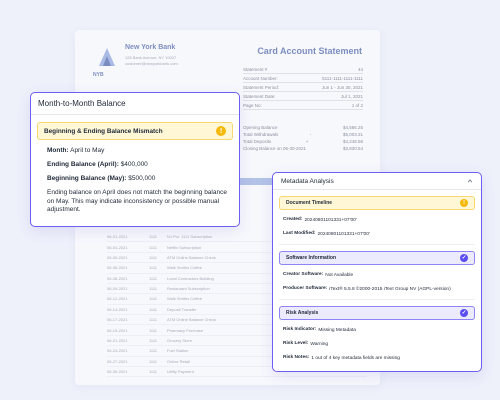 The width and height of the screenshot is (500, 400). What do you see at coordinates (303, 148) in the screenshot?
I see `summary-row: Closing Balance on 06-30-2021 $3,830.54` at bounding box center [303, 148].